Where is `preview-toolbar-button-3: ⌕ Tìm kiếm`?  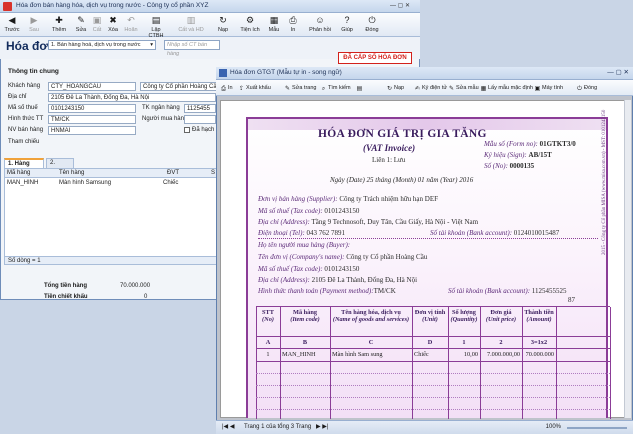 preview-toolbar-button-3: ⌕ Tìm kiếm is located at coordinates (335, 88).